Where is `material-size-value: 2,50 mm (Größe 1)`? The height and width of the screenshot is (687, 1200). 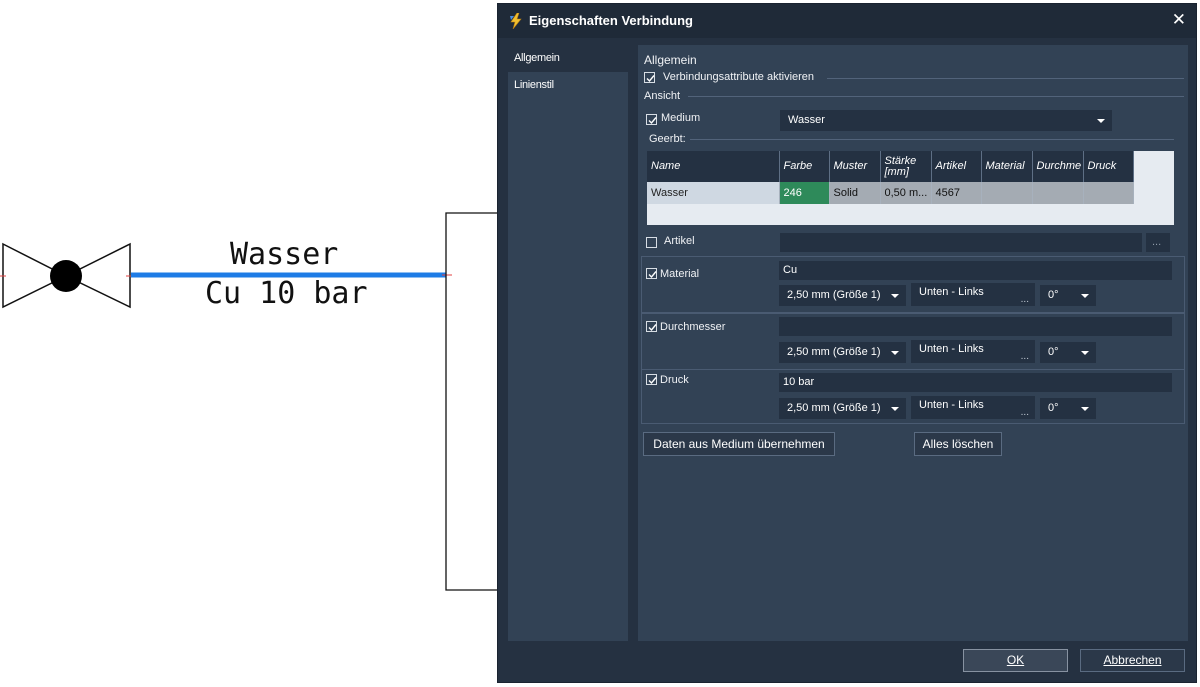
material-size-value: 2,50 mm (Größe 1) is located at coordinates (834, 295).